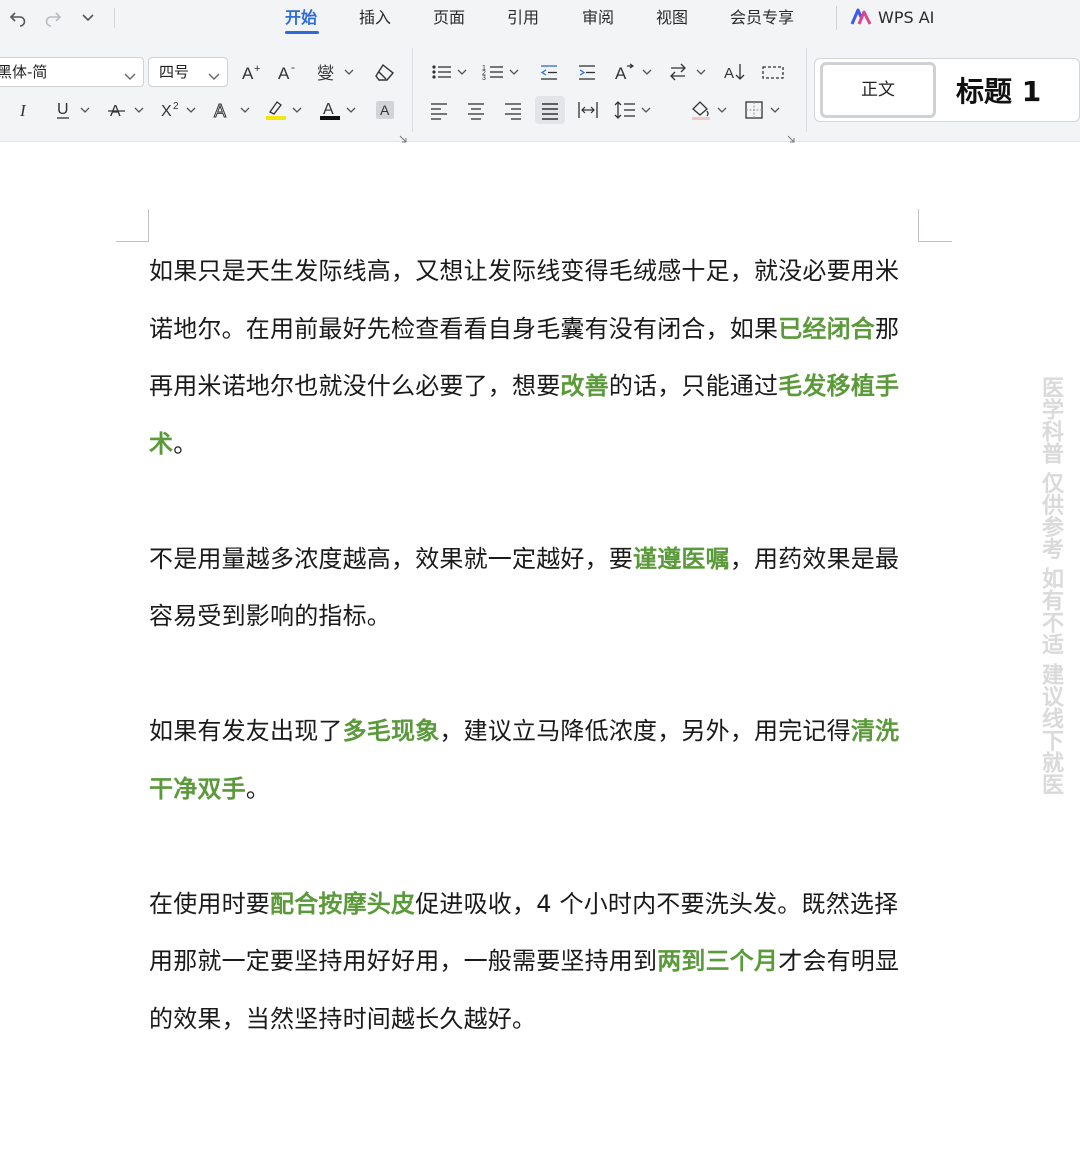 The height and width of the screenshot is (1164, 1080). I want to click on italic-icon: I, so click(25, 110).